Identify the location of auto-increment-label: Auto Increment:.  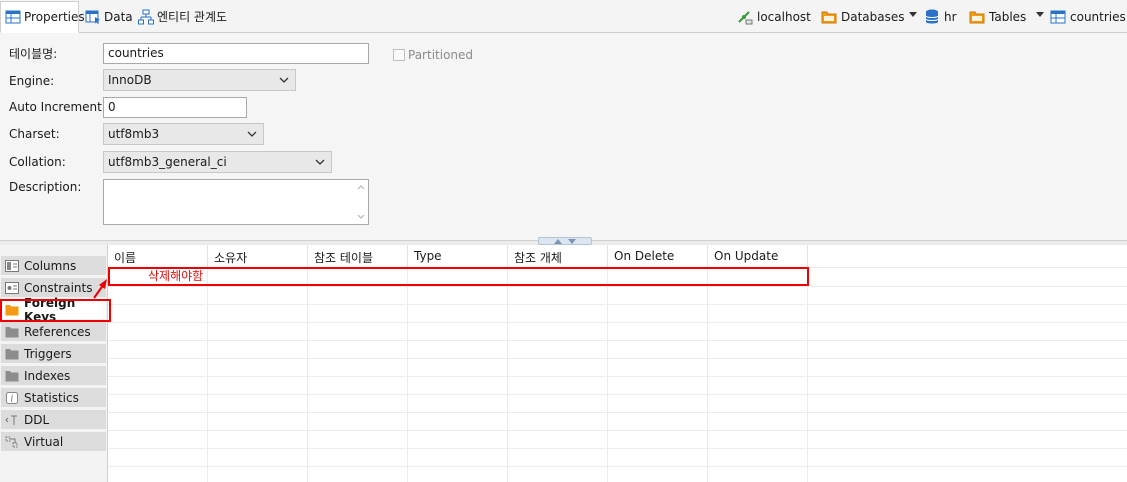
(57, 107).